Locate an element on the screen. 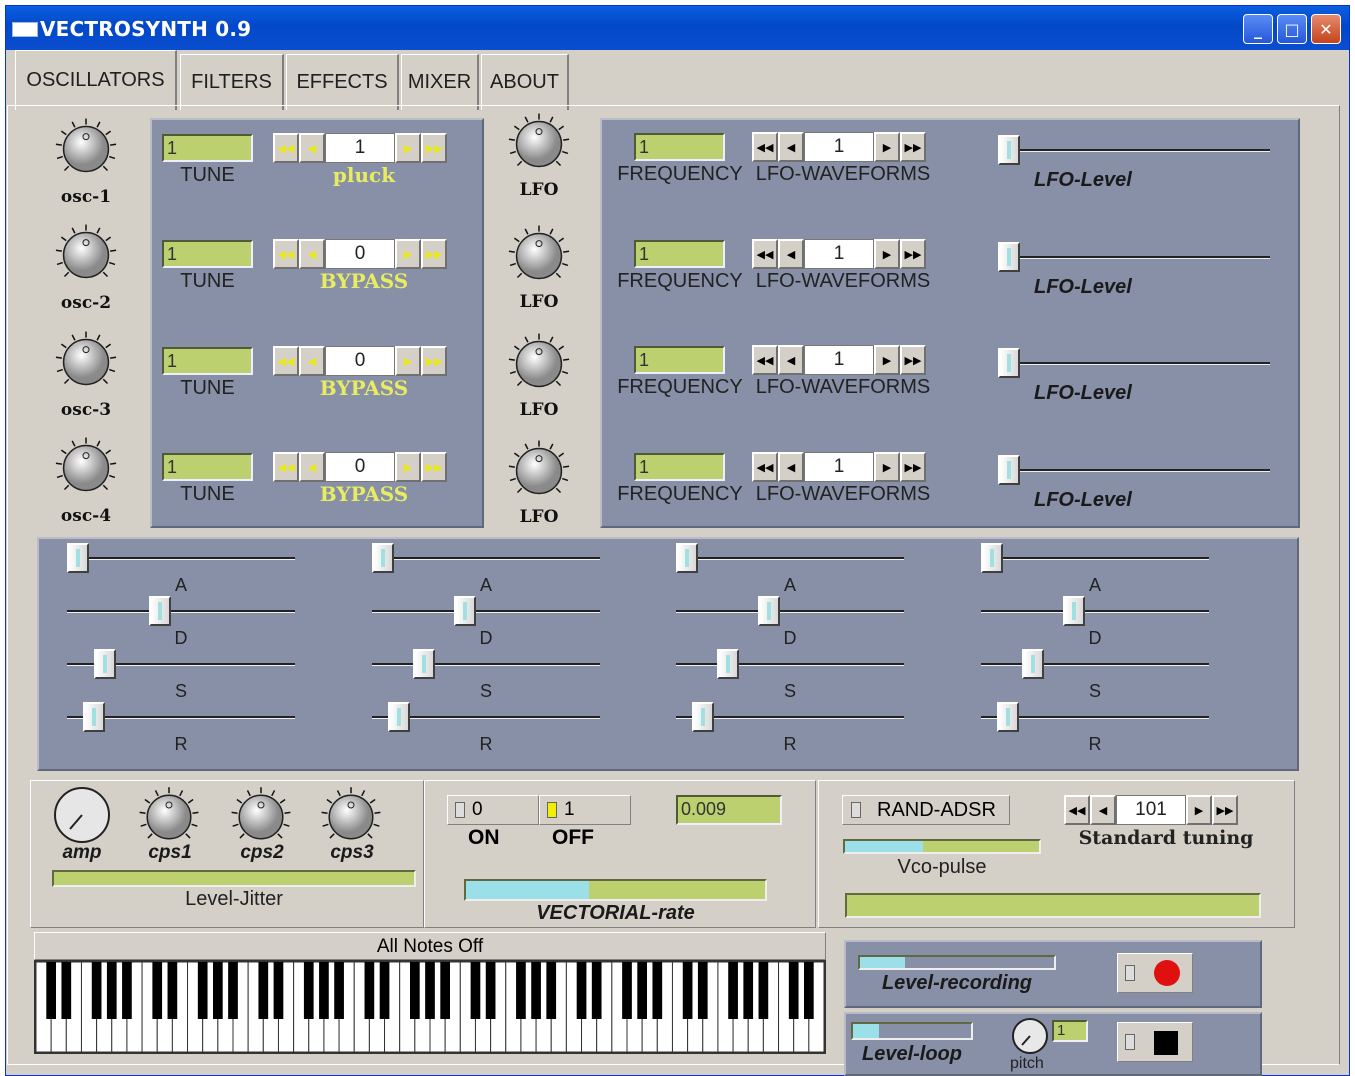 Image resolution: width=1355 pixels, height=1076 pixels. mode-spinner: ◀◀ ◀ 0 ▶ ▶▶ is located at coordinates (360, 467).